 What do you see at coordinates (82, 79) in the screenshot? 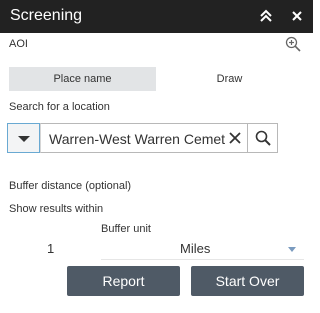
I see `tab-place-name: Place name` at bounding box center [82, 79].